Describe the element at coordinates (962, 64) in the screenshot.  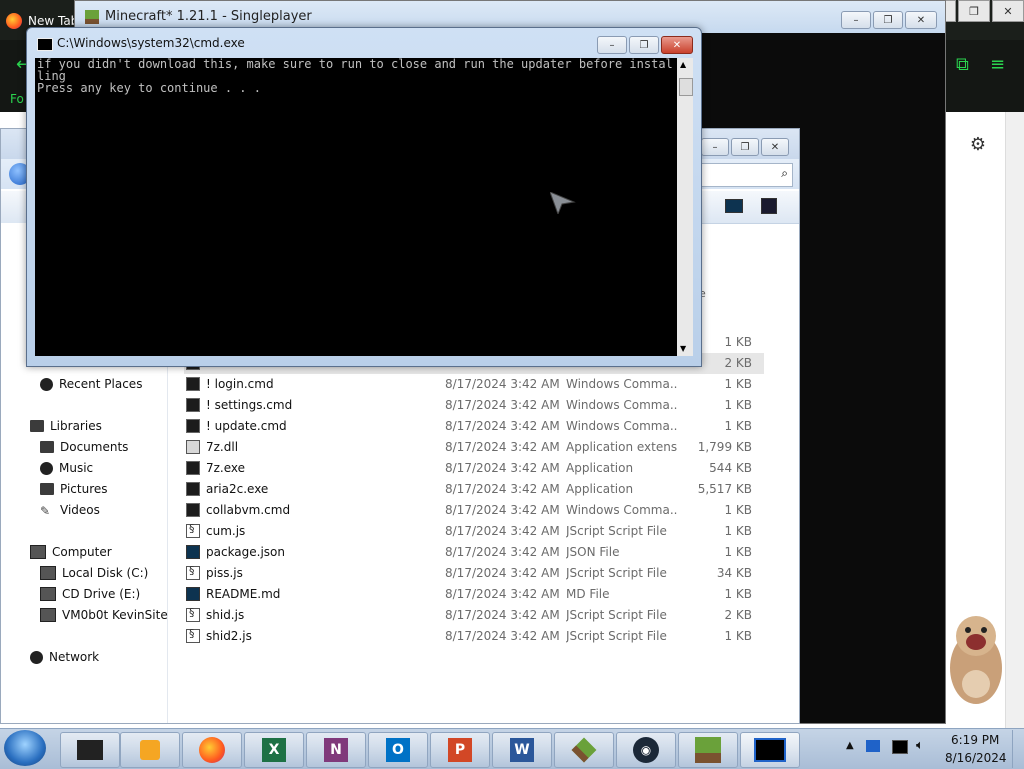
I see `extensions-icon: ⧉` at that location.